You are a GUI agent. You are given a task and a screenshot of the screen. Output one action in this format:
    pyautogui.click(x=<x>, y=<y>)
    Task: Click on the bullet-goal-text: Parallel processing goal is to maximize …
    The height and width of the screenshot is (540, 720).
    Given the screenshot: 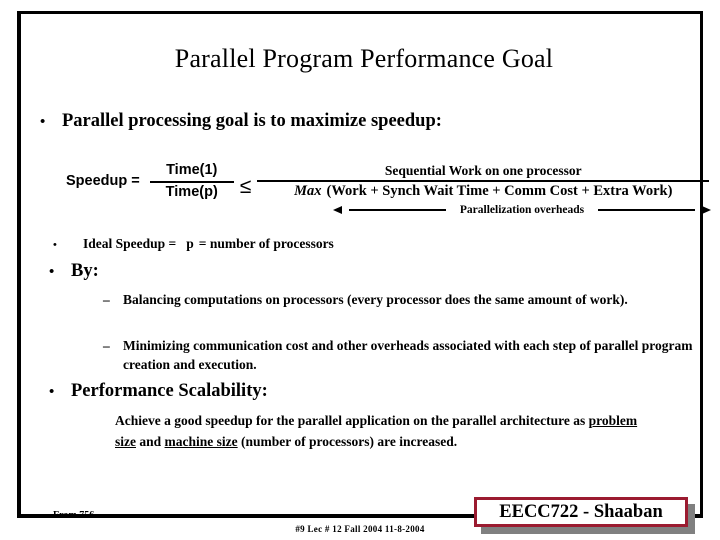 What is the action you would take?
    pyautogui.click(x=252, y=121)
    